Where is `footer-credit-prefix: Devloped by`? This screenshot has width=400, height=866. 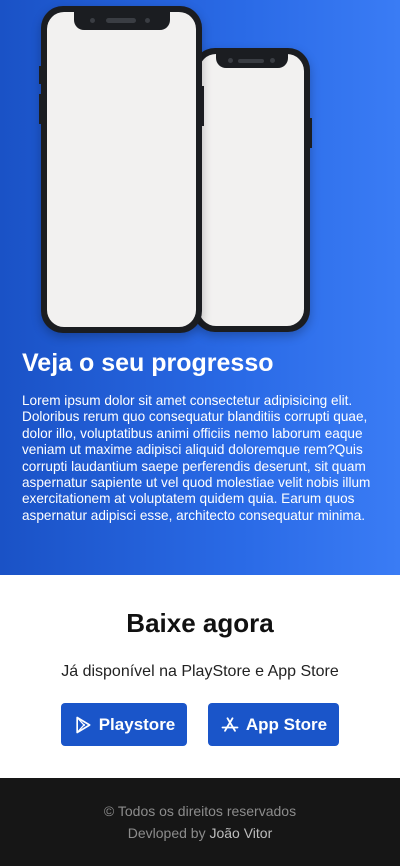 footer-credit-prefix: Devloped by is located at coordinates (168, 833).